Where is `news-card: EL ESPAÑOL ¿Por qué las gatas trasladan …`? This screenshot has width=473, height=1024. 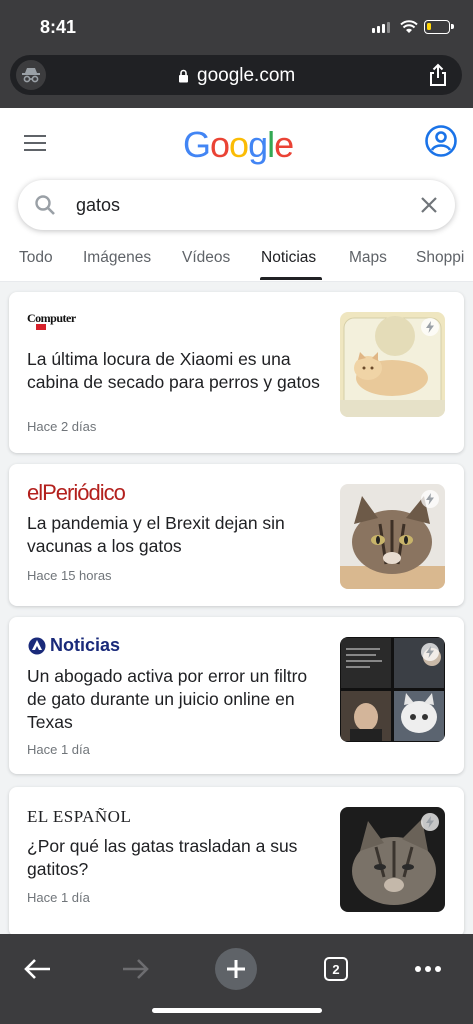
news-card: EL ESPAÑOL ¿Por qué las gatas trasladan … is located at coordinates (236, 860).